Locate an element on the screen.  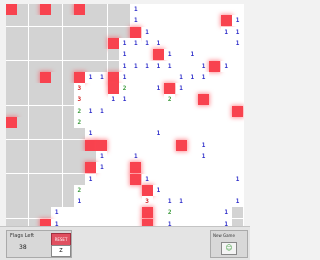
mode-selector: Z is located at coordinates (61, 251).